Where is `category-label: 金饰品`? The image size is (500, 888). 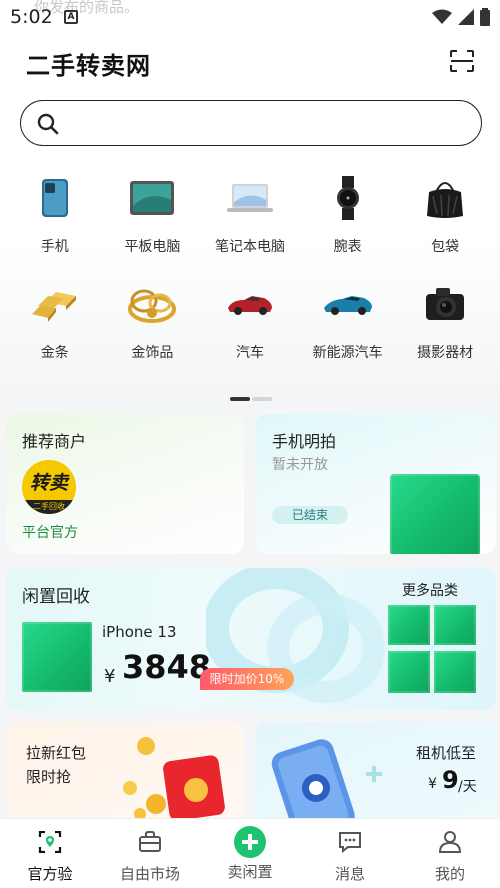
category-label: 金饰品 is located at coordinates (152, 353).